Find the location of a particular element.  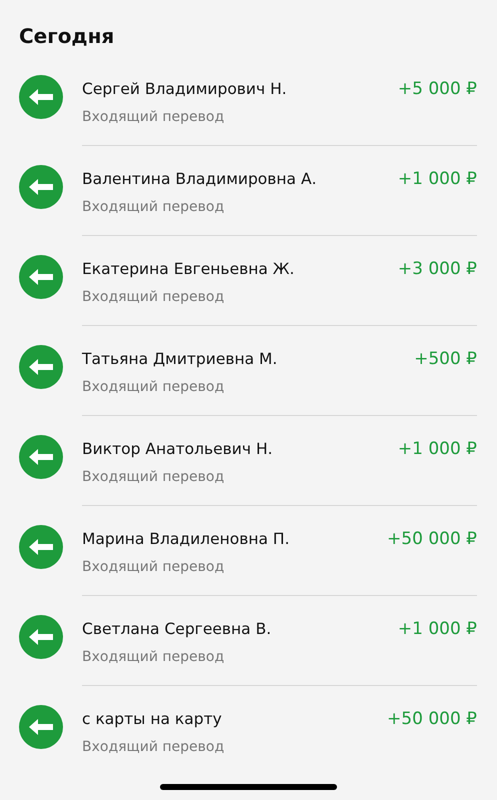

sender-name: Валентина Владимировна А. is located at coordinates (199, 179).